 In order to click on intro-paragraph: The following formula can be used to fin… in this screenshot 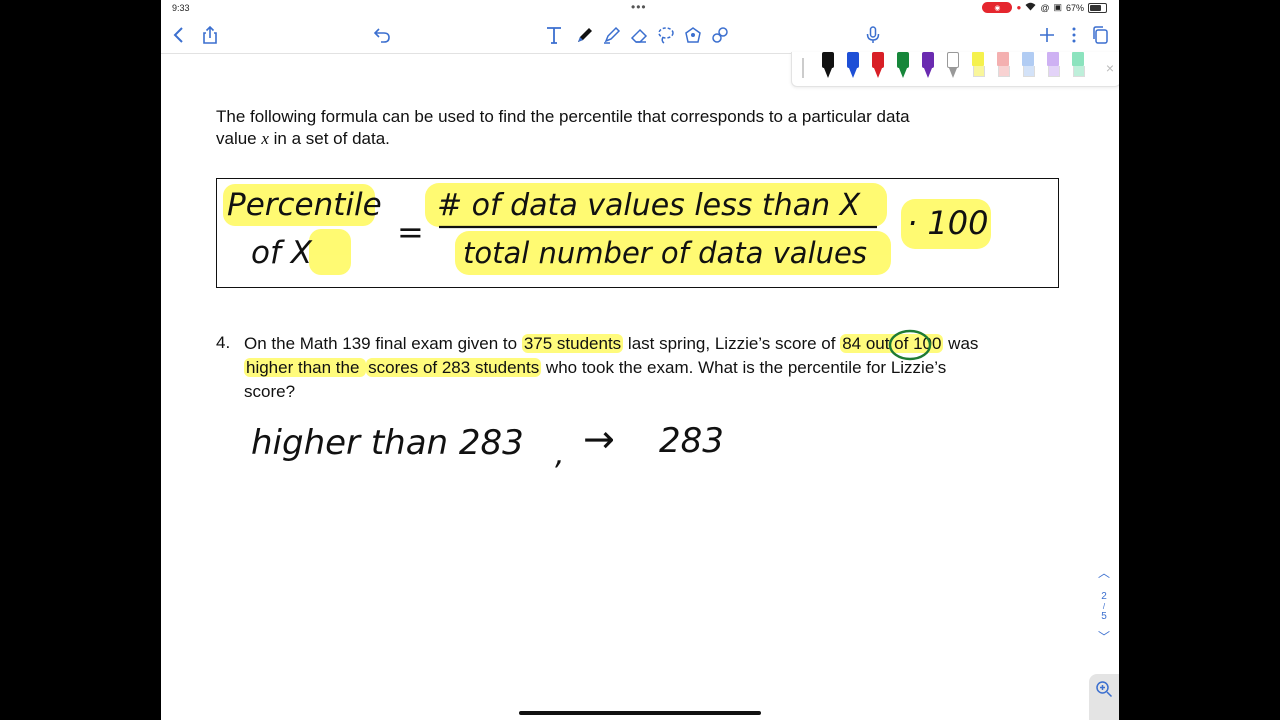, I will do `click(563, 128)`.